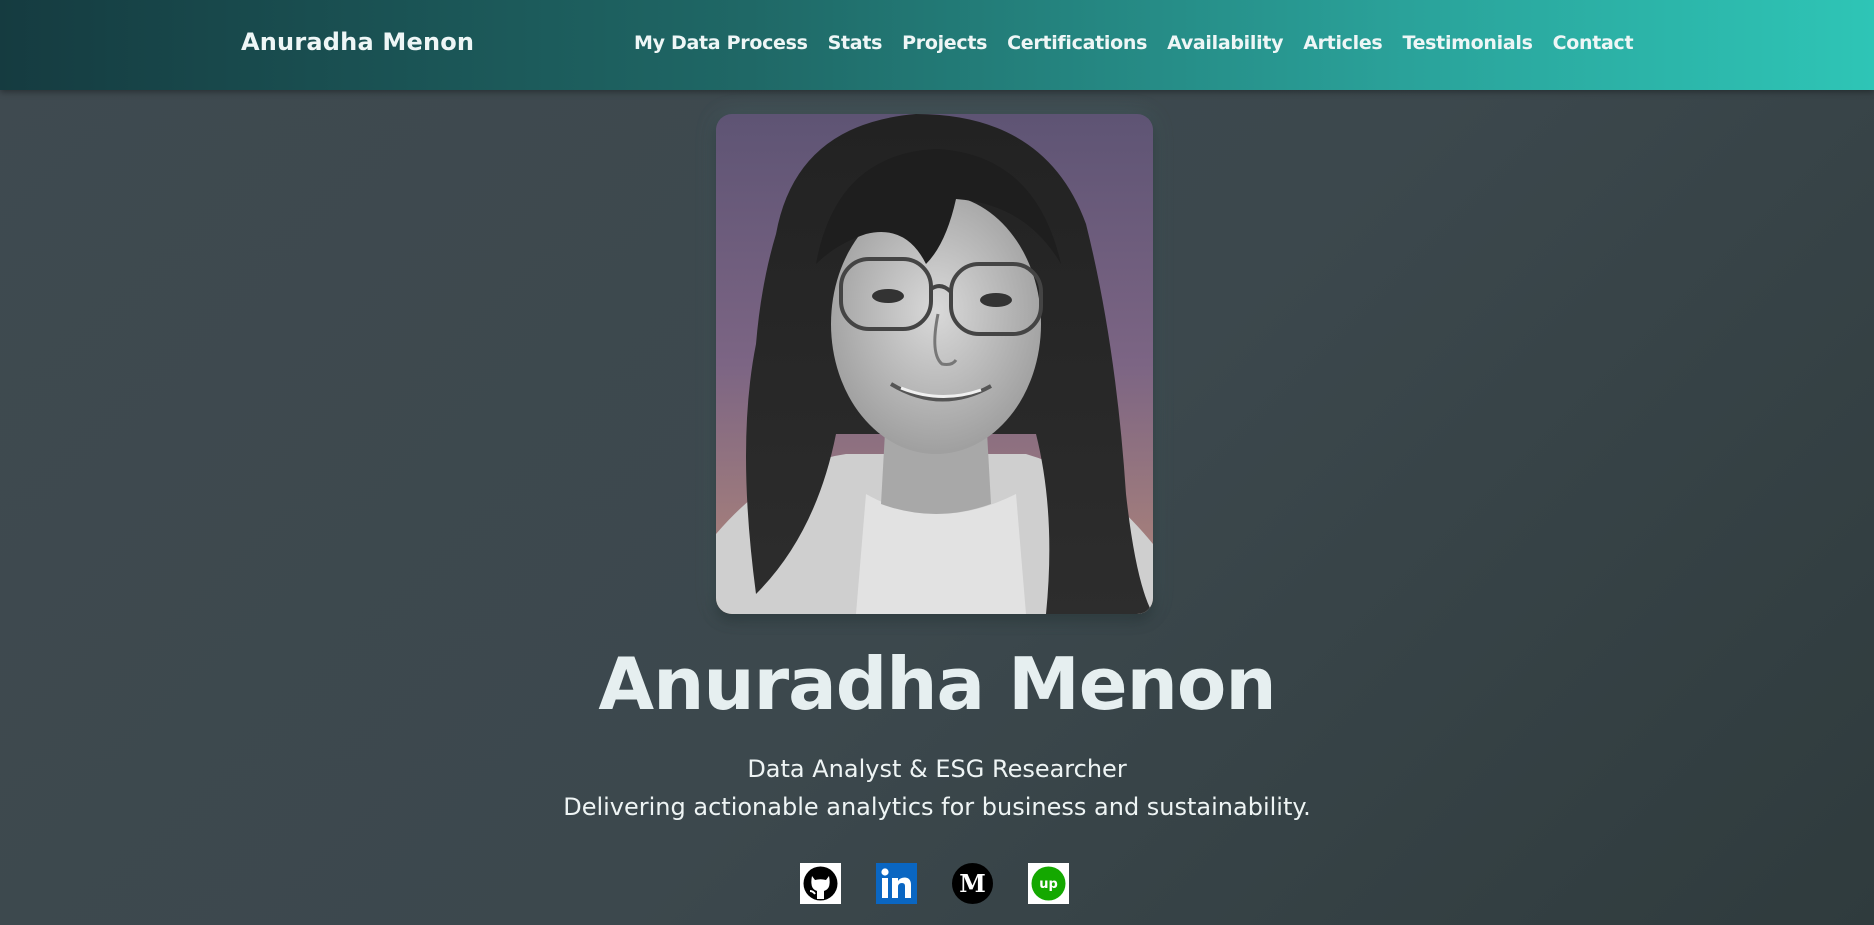  Describe the element at coordinates (944, 43) in the screenshot. I see `nav-link-projects: Projects` at that location.